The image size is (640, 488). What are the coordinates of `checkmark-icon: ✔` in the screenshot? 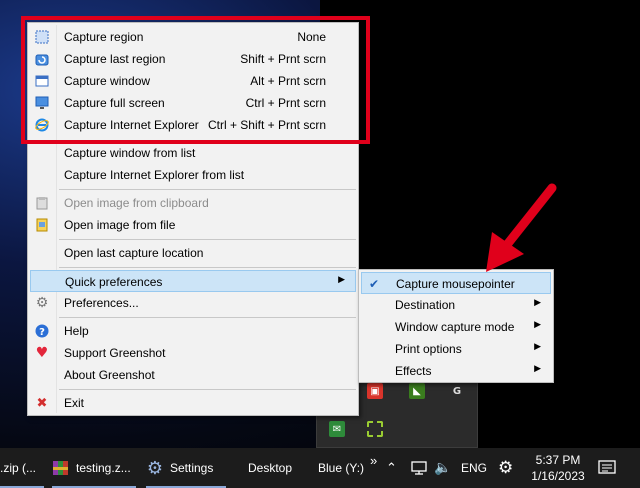 It's located at (374, 284).